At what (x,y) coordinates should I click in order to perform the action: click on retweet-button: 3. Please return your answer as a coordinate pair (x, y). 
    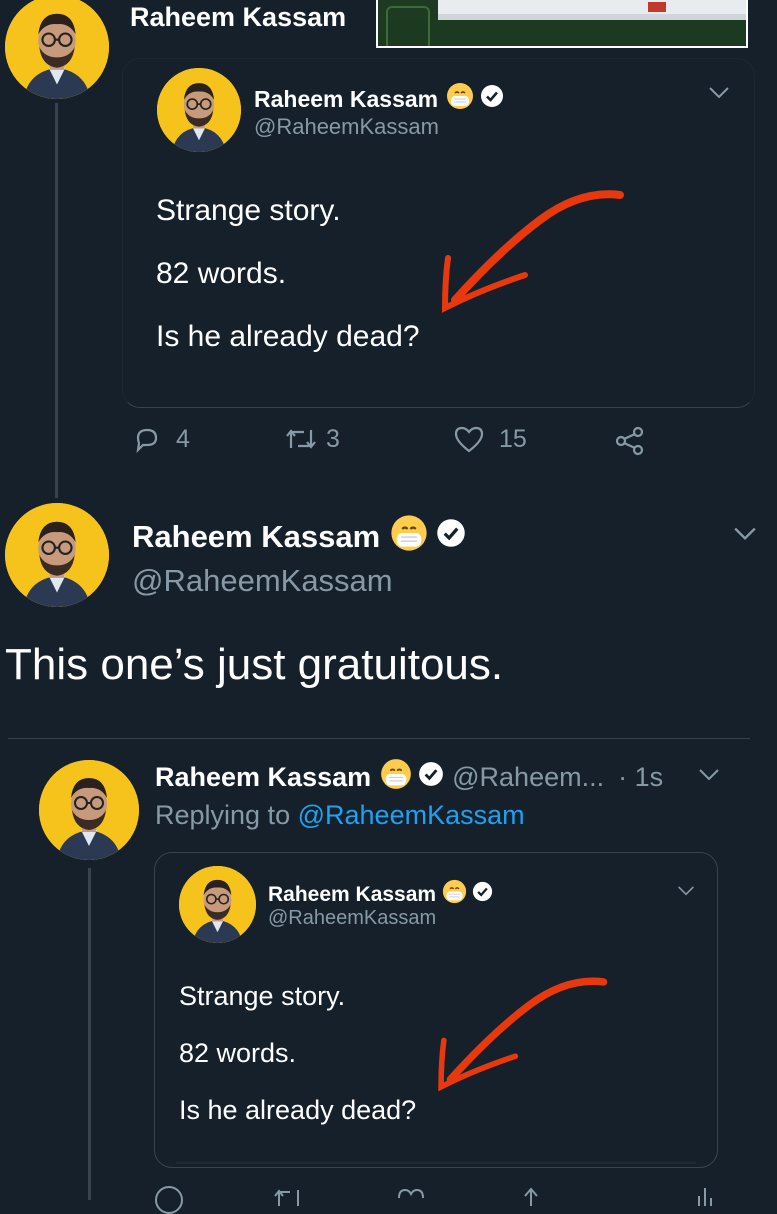
    Looking at the image, I should click on (312, 439).